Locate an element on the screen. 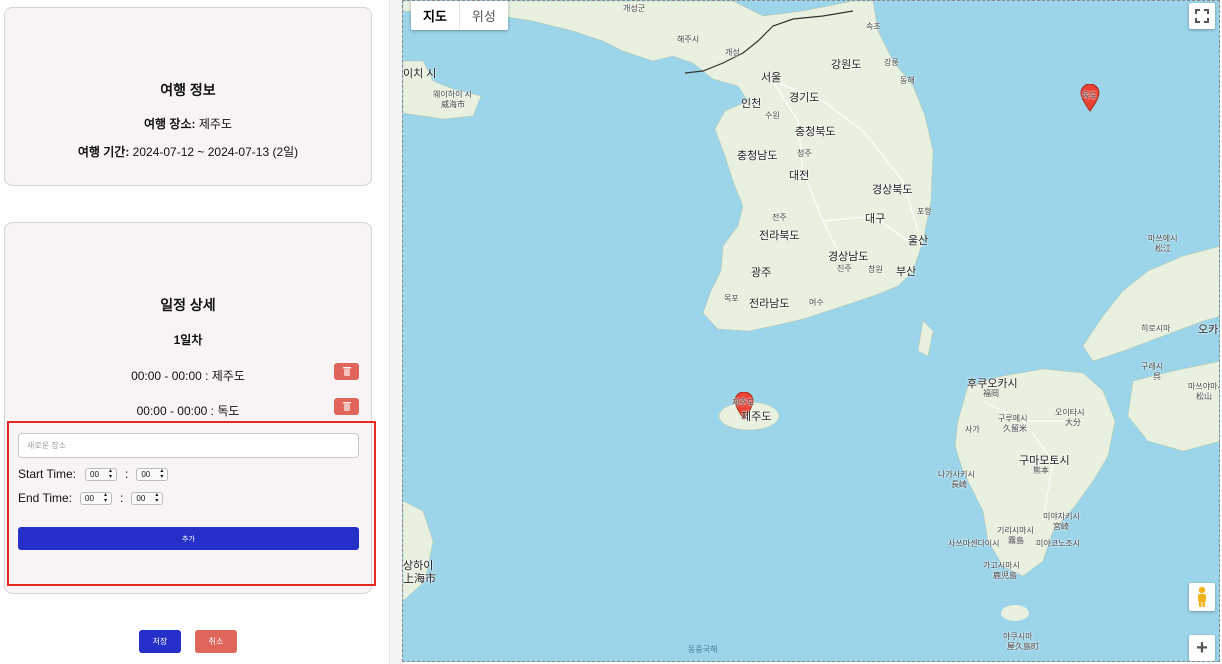  map-label: 오카 is located at coordinates (1208, 330).